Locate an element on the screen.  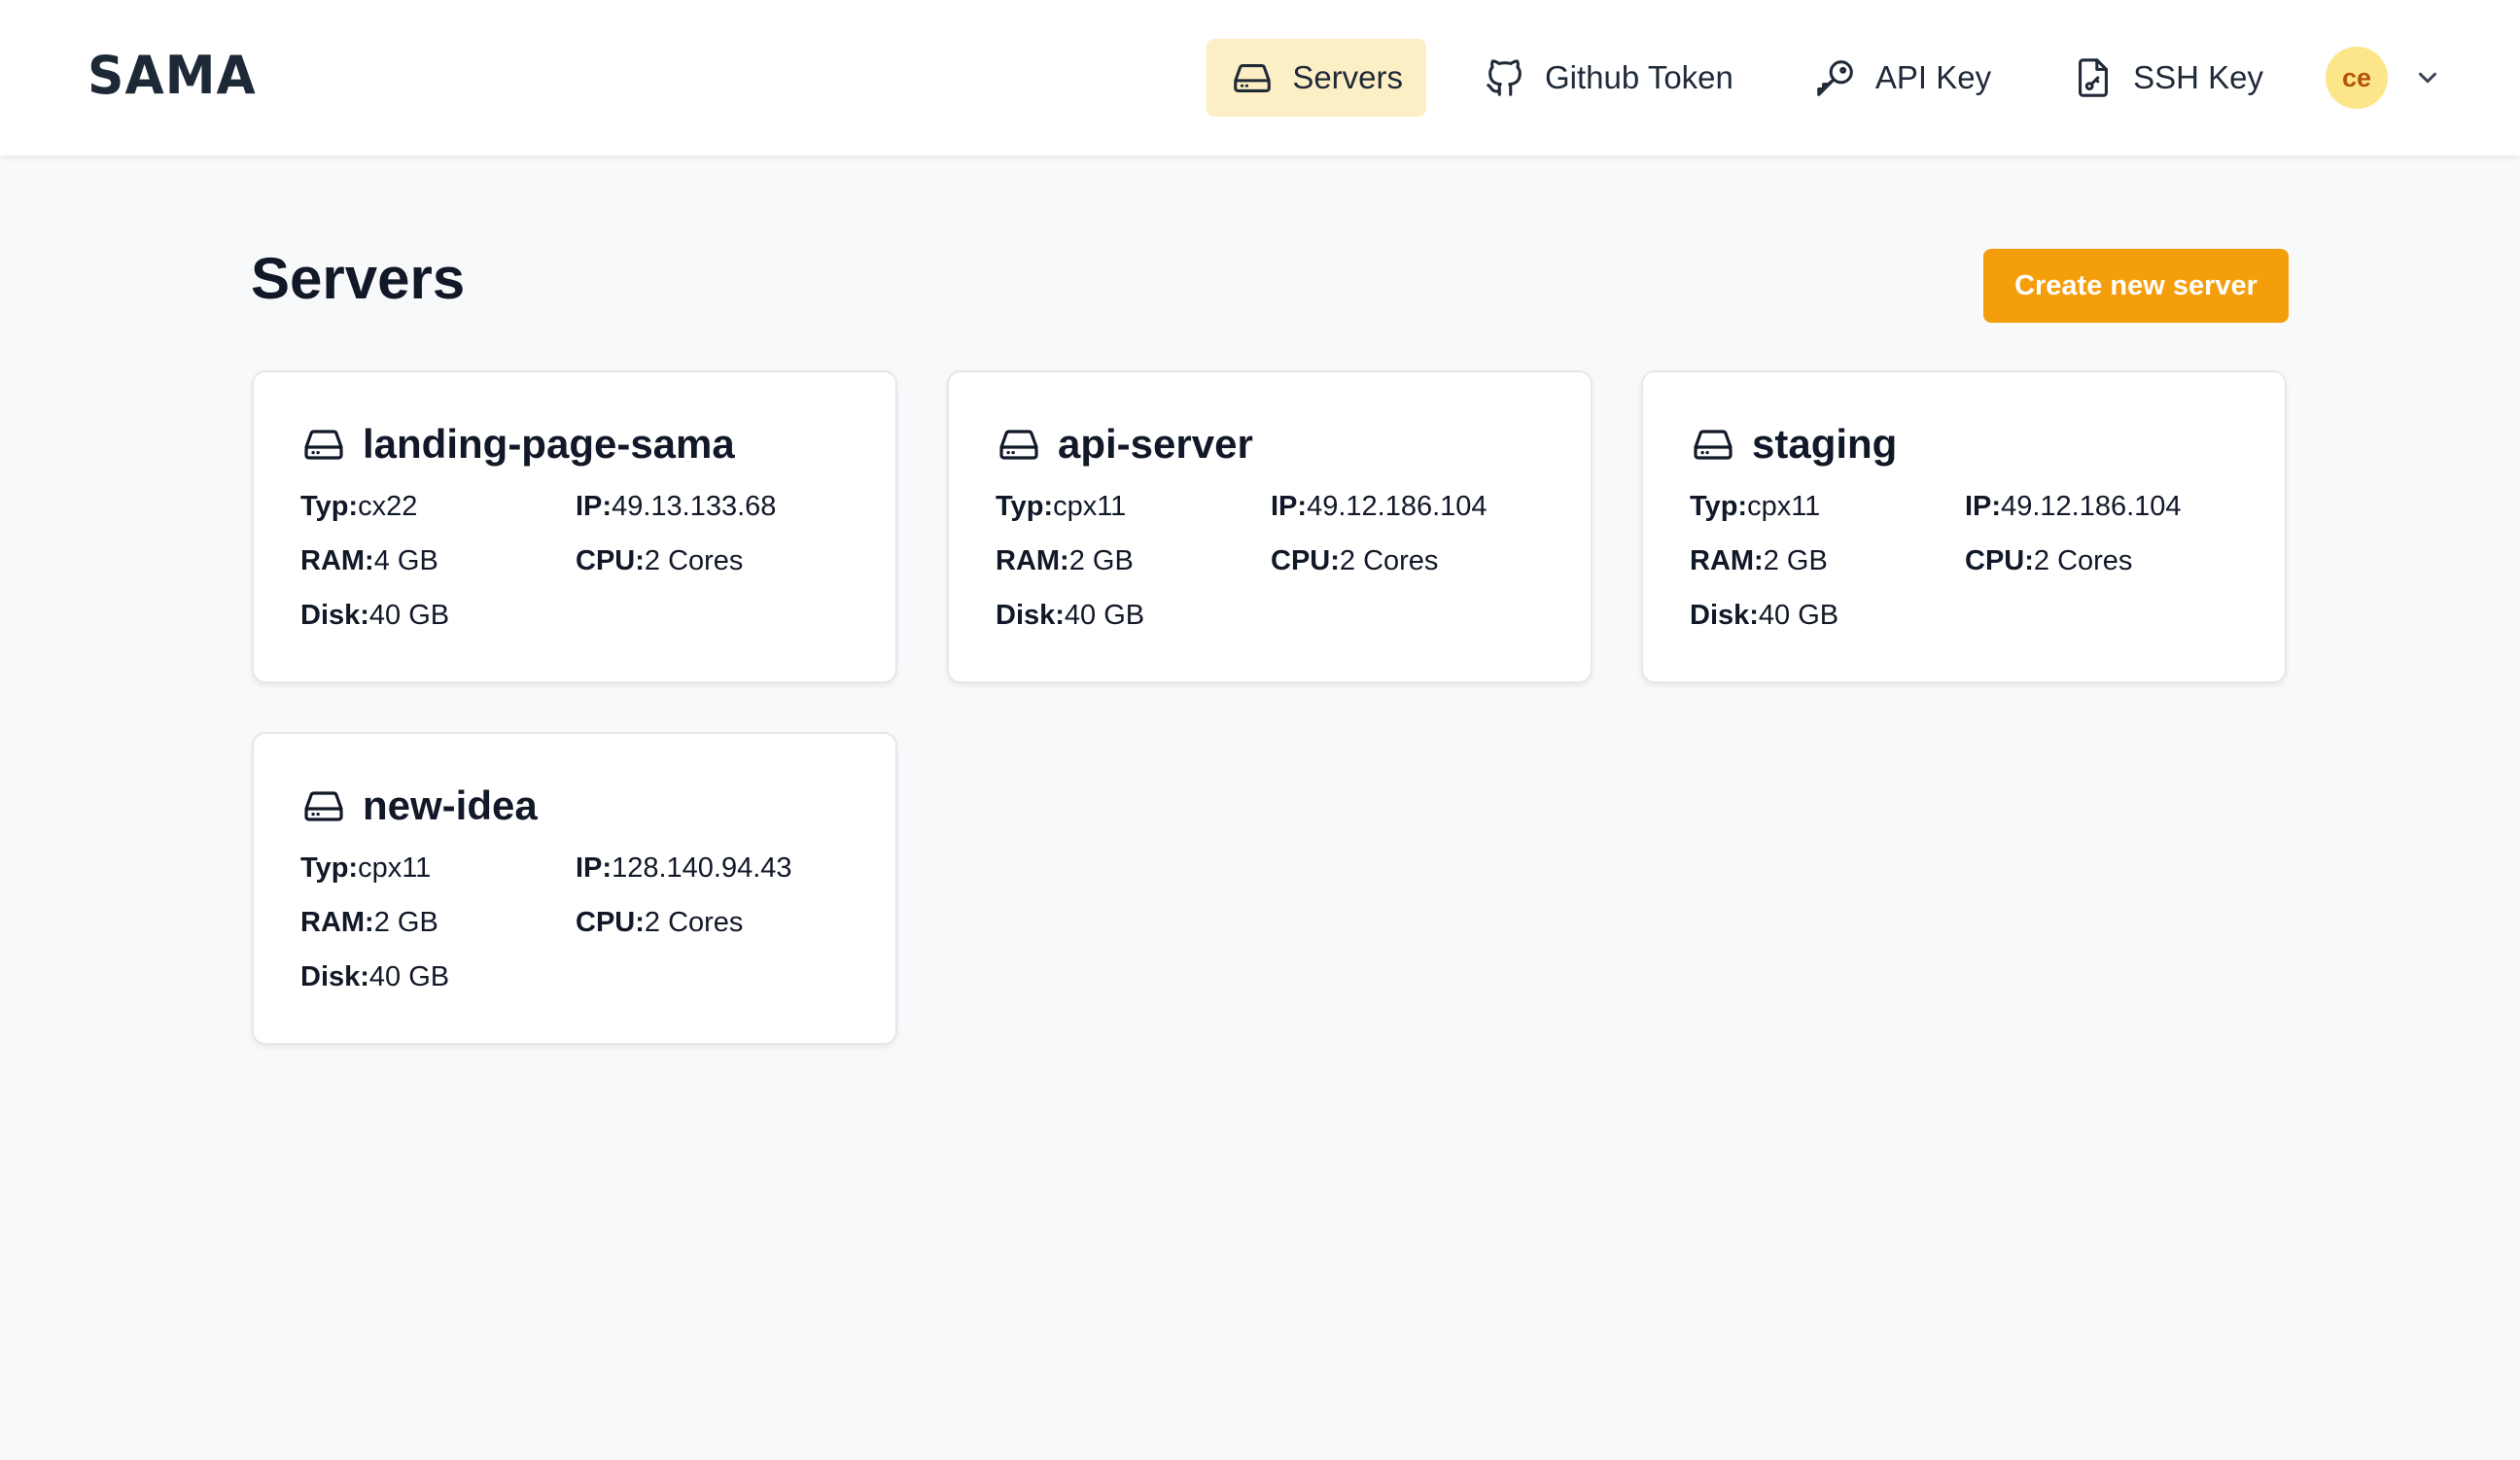
server-card-header: api-server is located at coordinates (1124, 444).